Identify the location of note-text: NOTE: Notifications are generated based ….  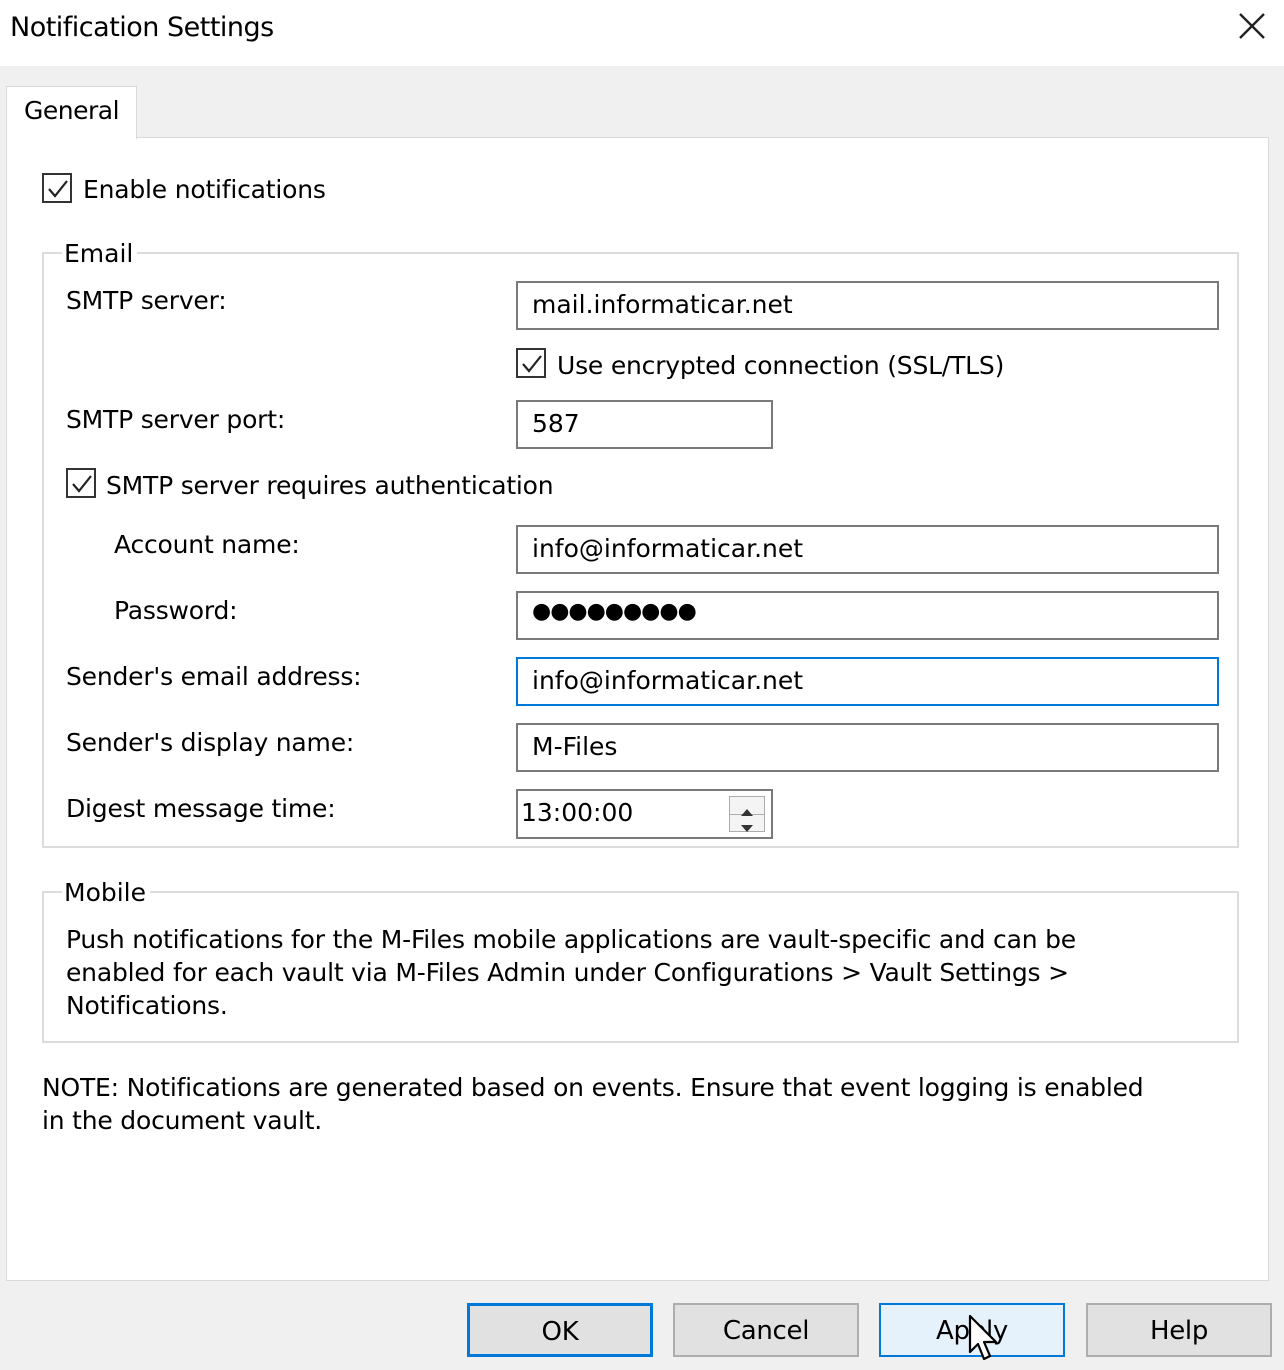
(593, 1104).